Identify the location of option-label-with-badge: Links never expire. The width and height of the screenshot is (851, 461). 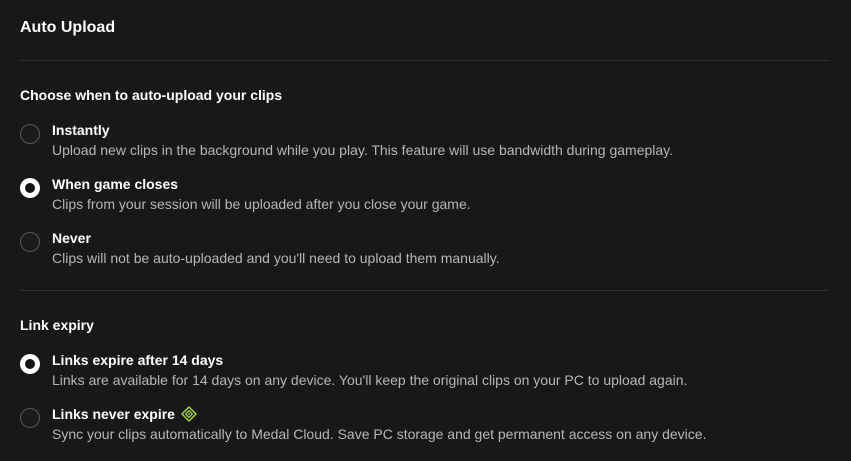
(124, 414).